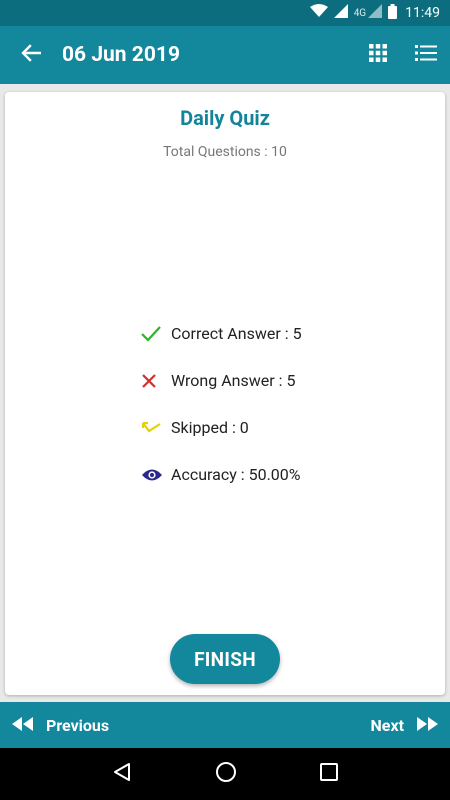 The width and height of the screenshot is (450, 800). I want to click on signal-icon, so click(340, 13).